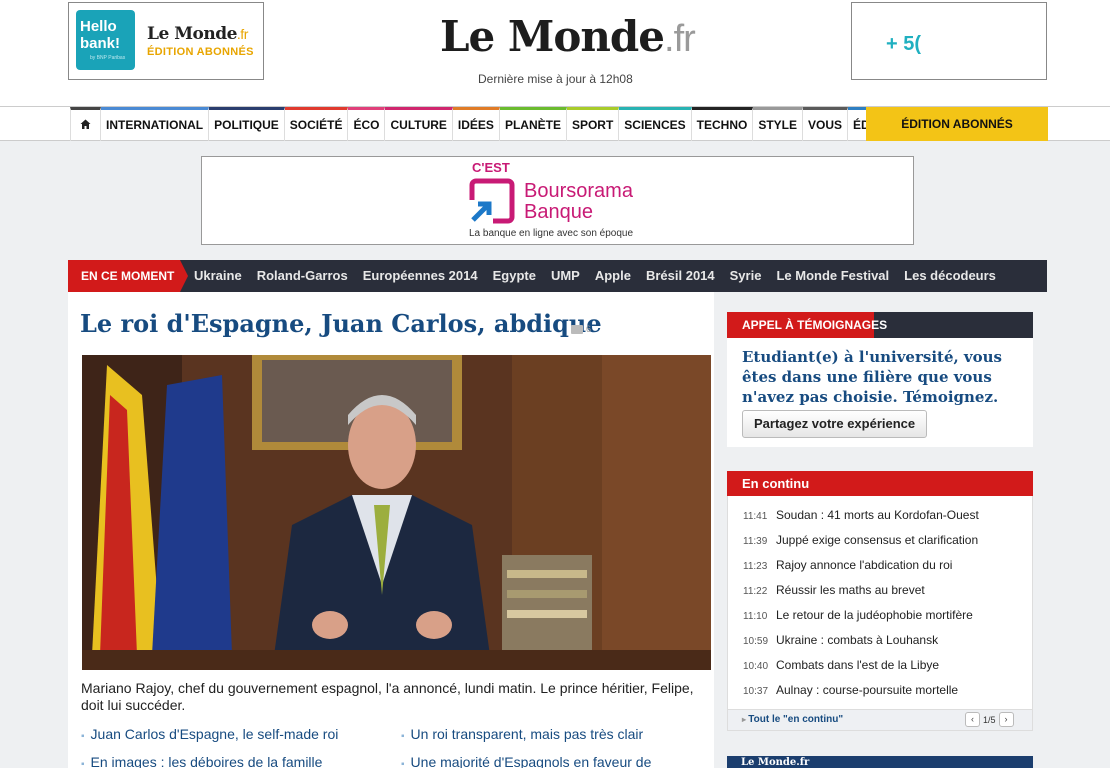 Image resolution: width=1110 pixels, height=768 pixels. Describe the element at coordinates (1006, 719) in the screenshot. I see `next-page-button: ›` at that location.